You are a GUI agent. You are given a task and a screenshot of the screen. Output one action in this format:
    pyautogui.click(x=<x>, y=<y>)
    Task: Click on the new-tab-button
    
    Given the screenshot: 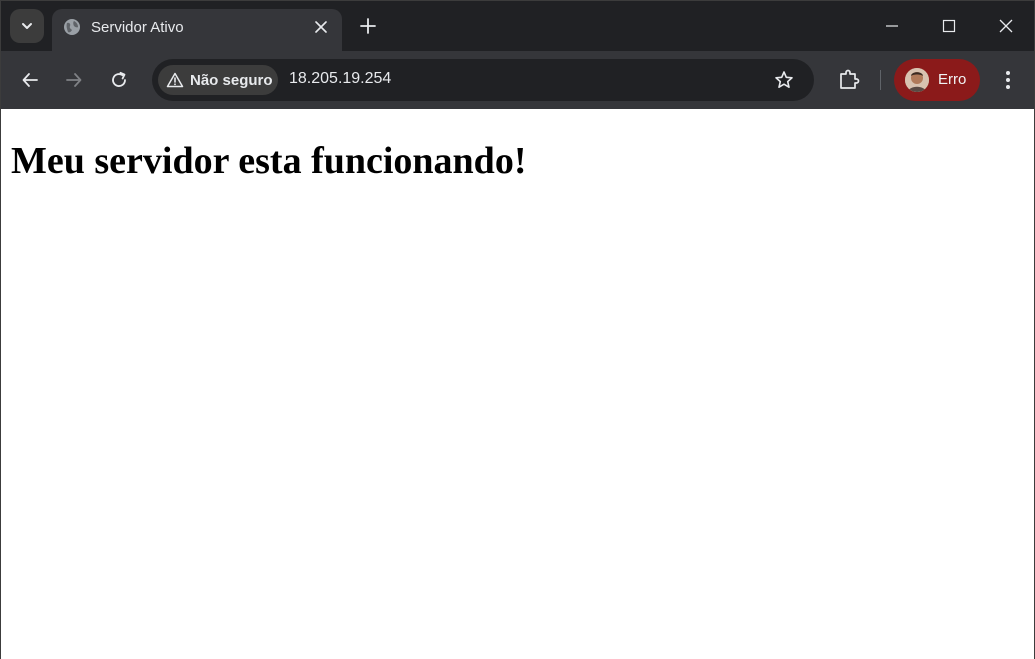 What is the action you would take?
    pyautogui.click(x=368, y=26)
    